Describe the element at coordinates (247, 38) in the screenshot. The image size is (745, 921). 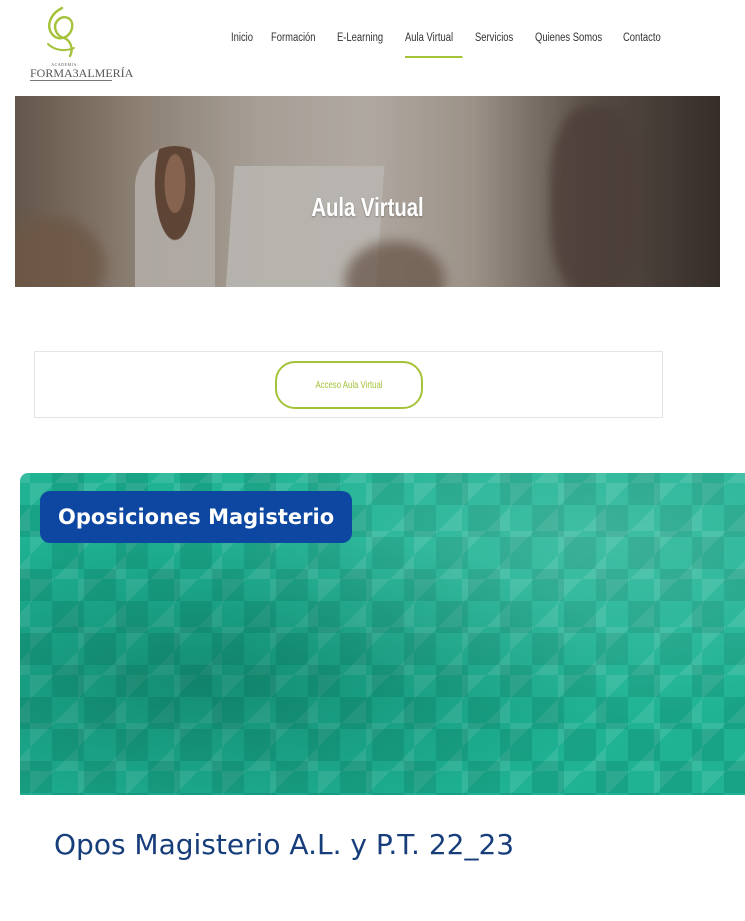
I see `nav-item-inicio: Inicio` at that location.